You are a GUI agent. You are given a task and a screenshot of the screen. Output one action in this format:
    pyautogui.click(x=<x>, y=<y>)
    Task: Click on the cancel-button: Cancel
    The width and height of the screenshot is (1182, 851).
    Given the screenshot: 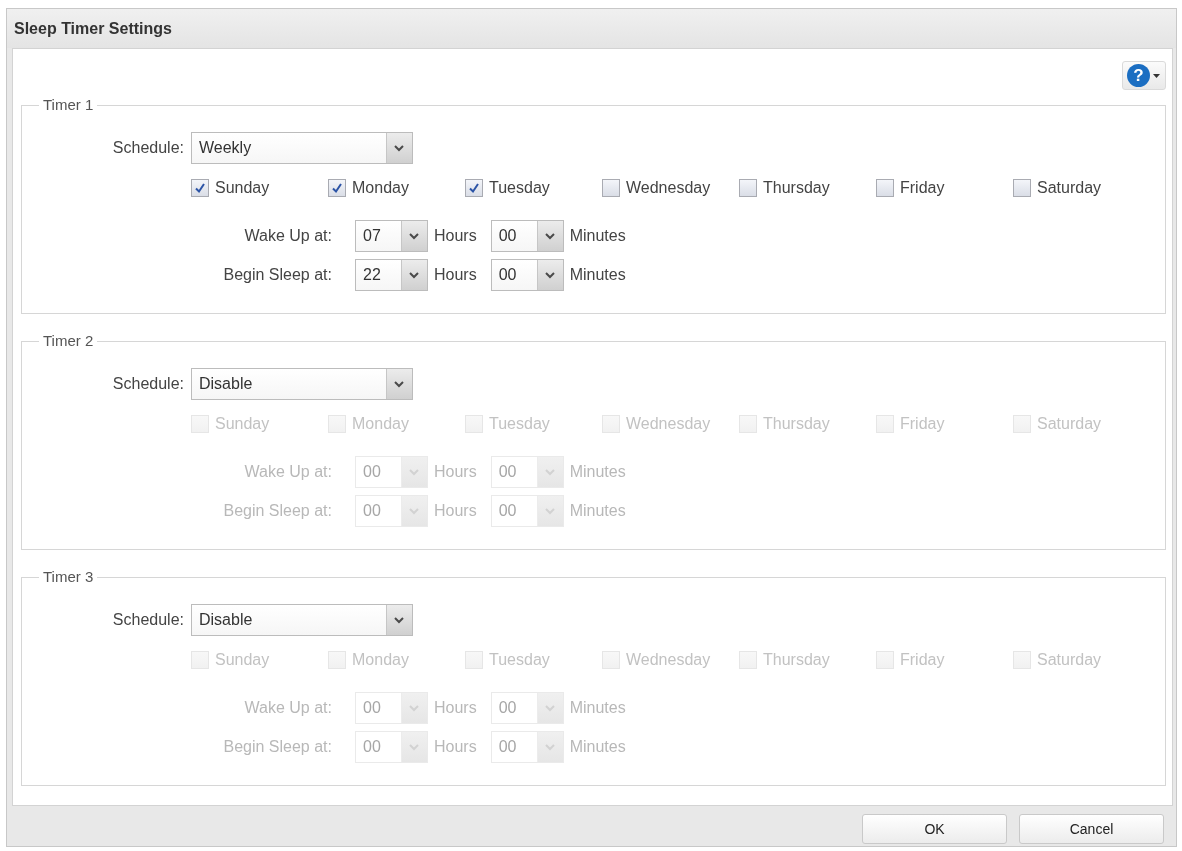 What is the action you would take?
    pyautogui.click(x=1091, y=829)
    